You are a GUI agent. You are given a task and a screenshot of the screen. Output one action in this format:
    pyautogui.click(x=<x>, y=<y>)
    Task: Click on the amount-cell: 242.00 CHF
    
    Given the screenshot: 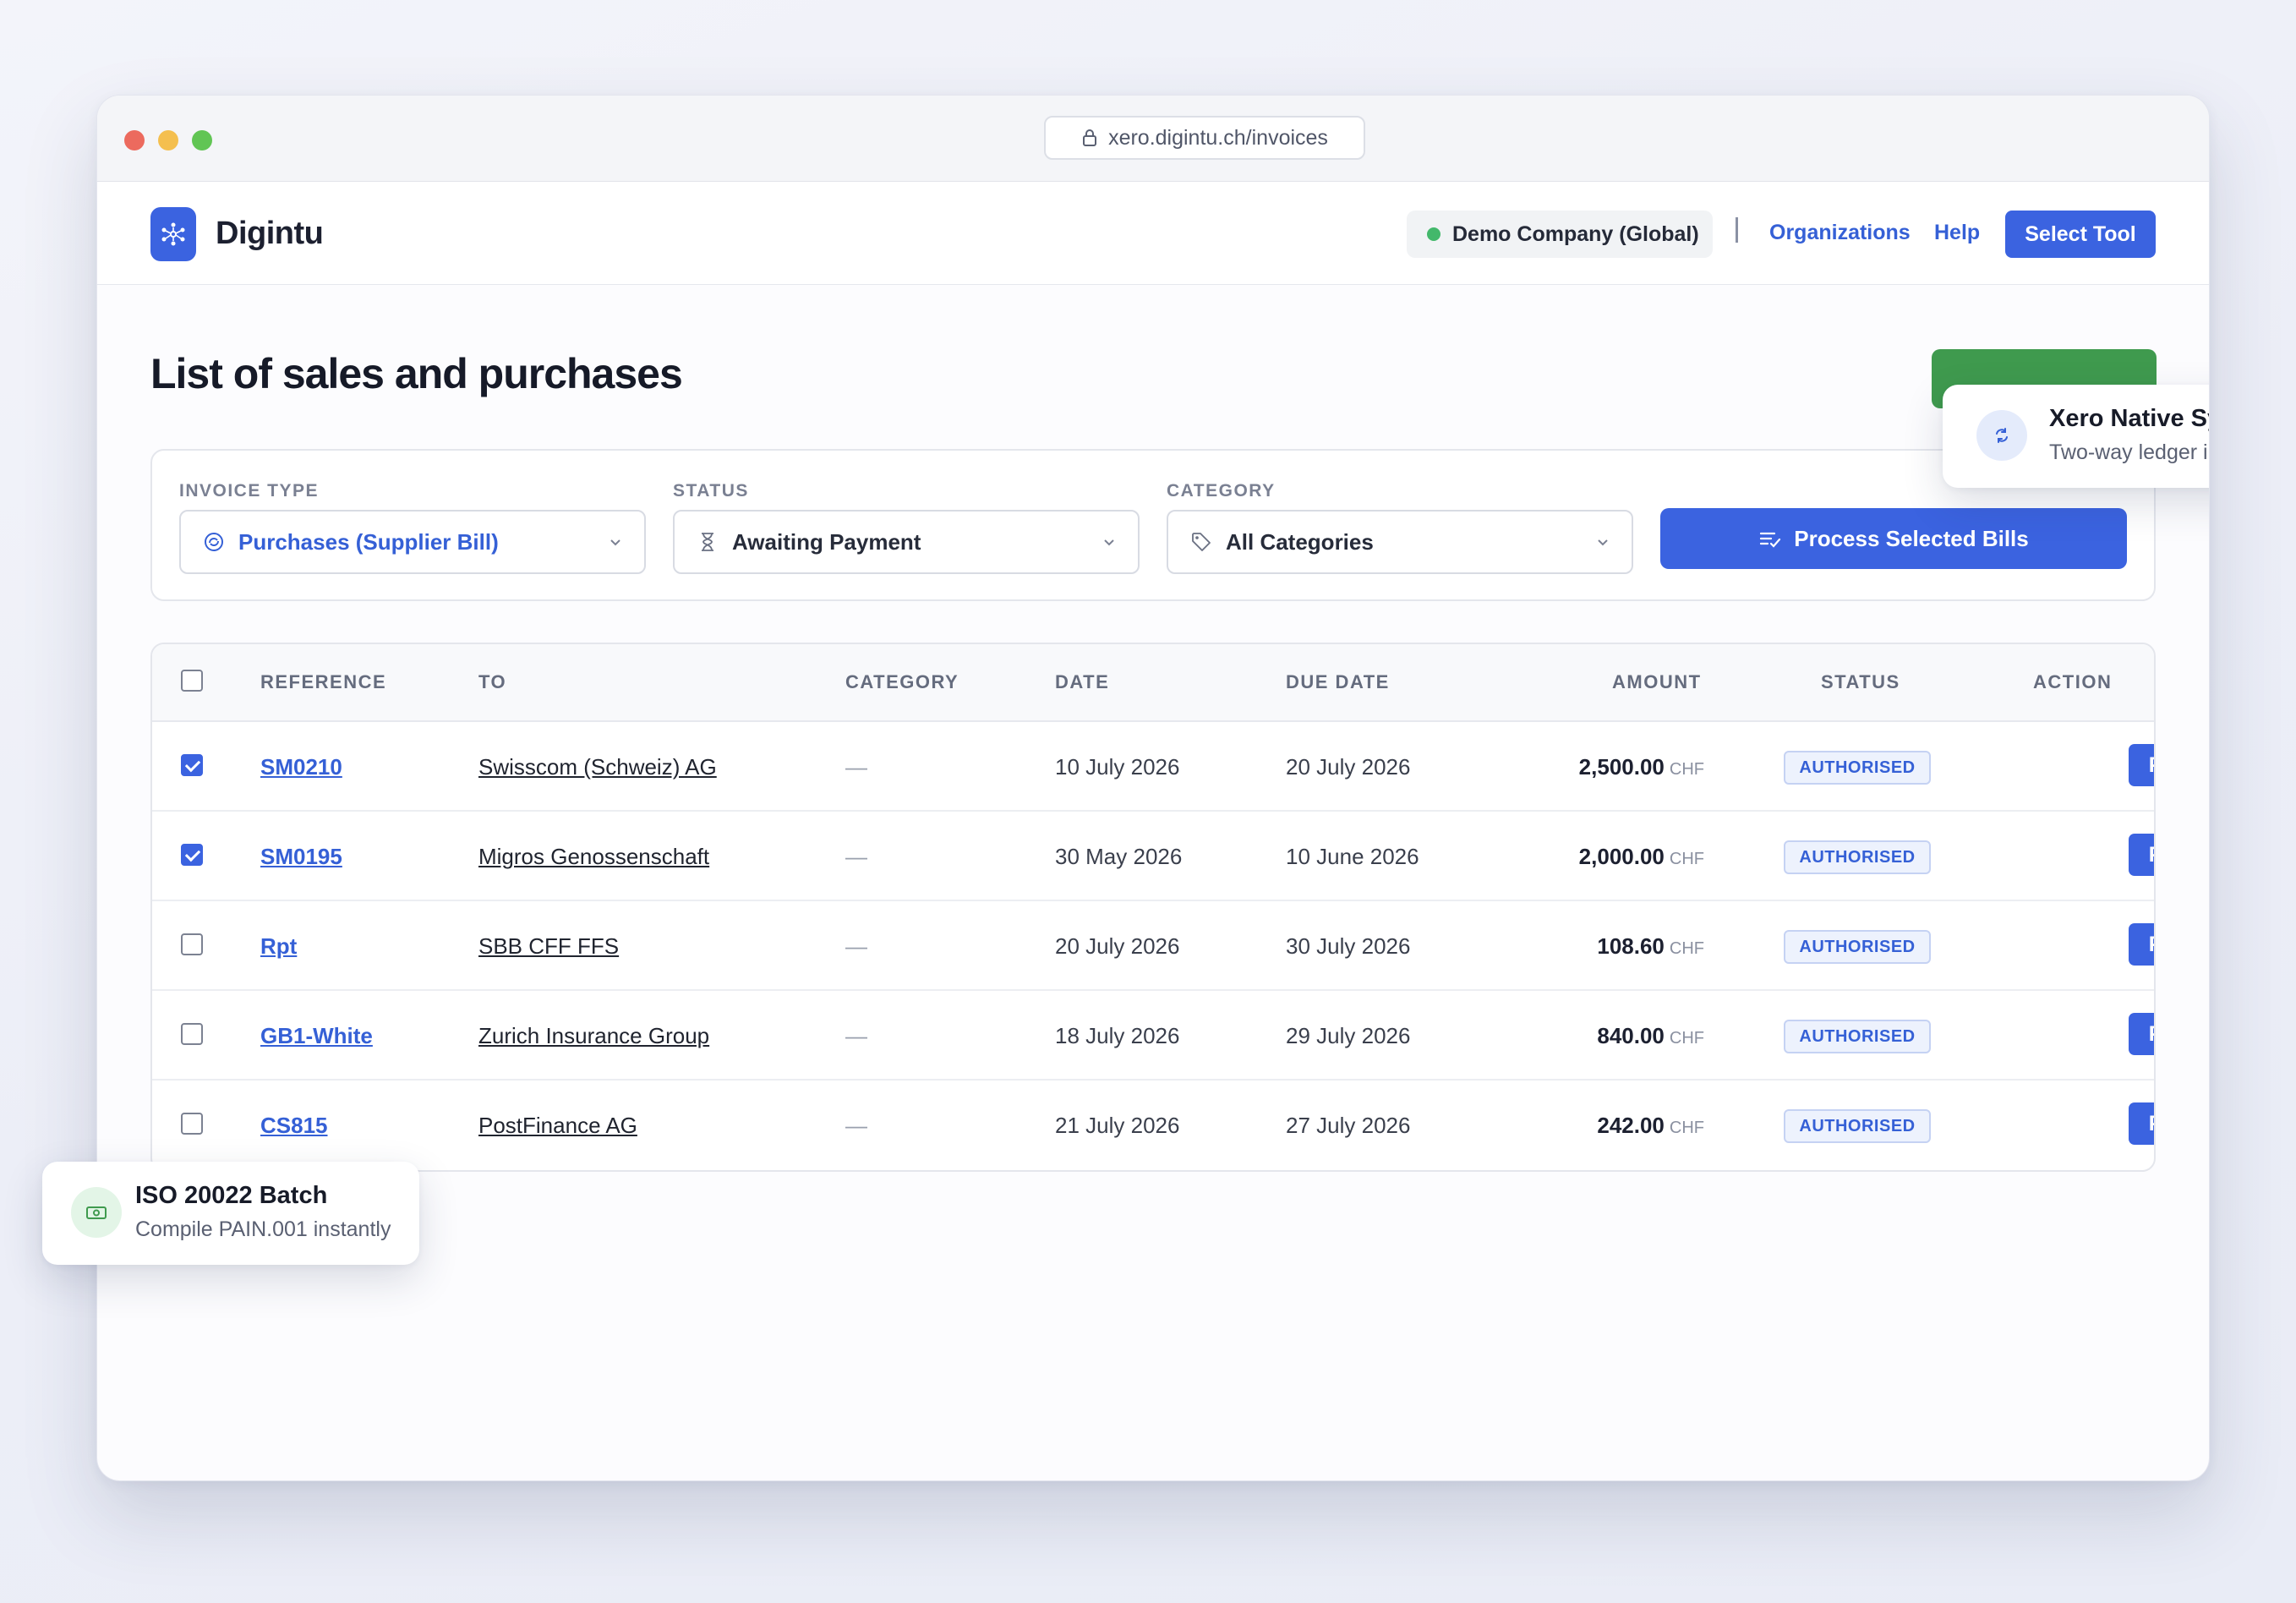 What is the action you would take?
    pyautogui.click(x=1650, y=1126)
    